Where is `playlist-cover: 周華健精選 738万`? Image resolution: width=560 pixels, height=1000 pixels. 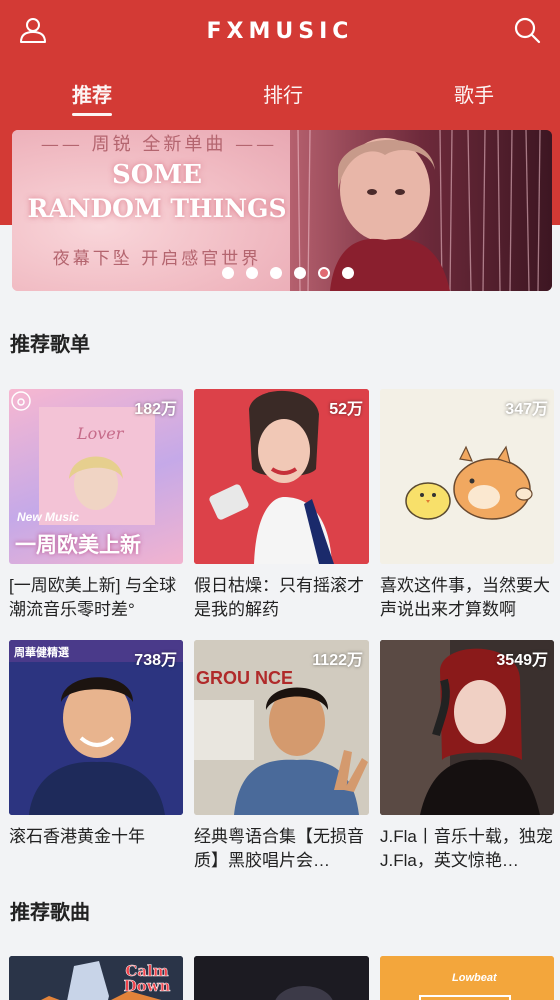 playlist-cover: 周華健精選 738万 is located at coordinates (96, 727).